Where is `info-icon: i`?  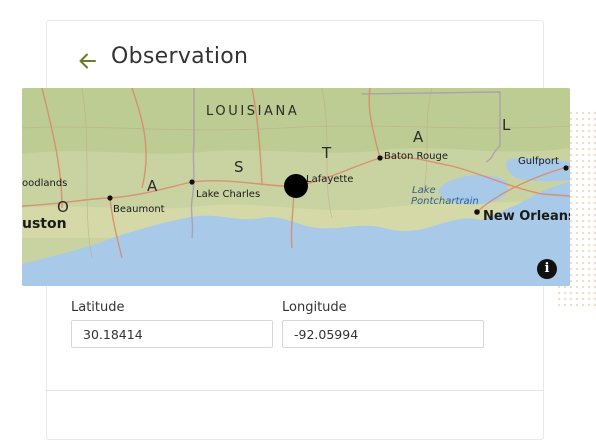 info-icon: i is located at coordinates (547, 269).